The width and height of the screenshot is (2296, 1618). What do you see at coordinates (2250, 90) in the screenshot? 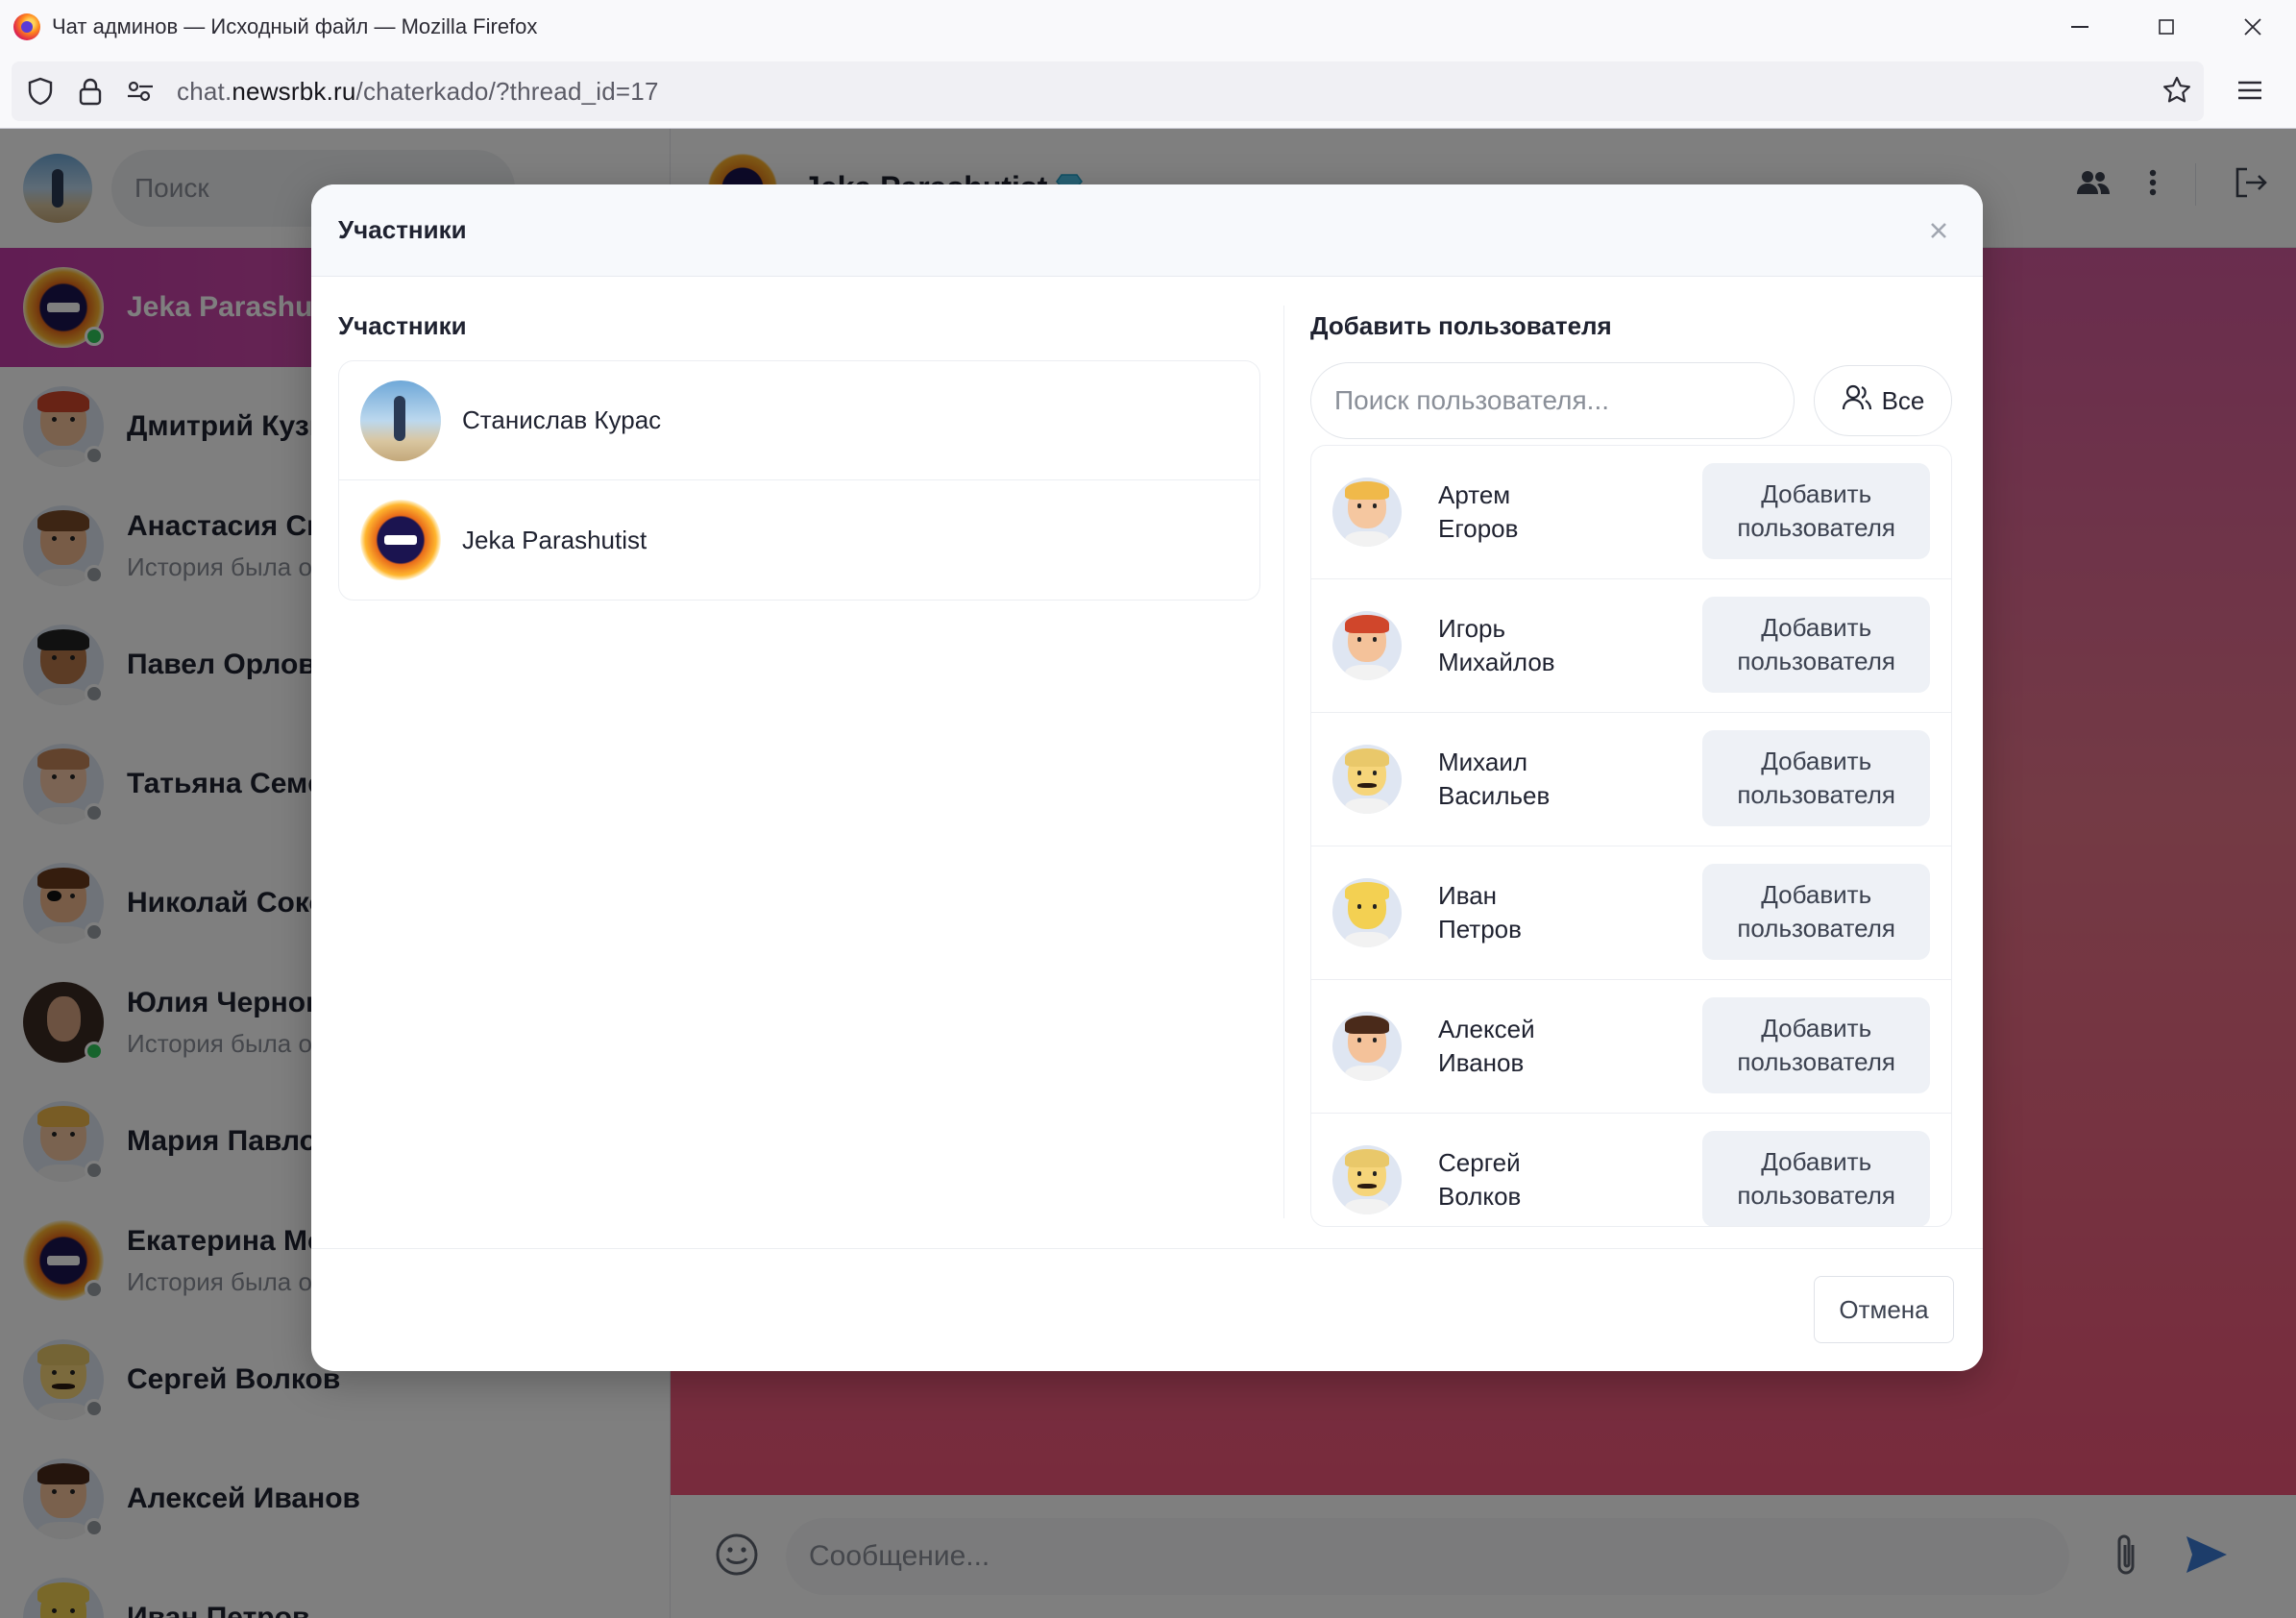
I see `hamburger-menu-icon` at bounding box center [2250, 90].